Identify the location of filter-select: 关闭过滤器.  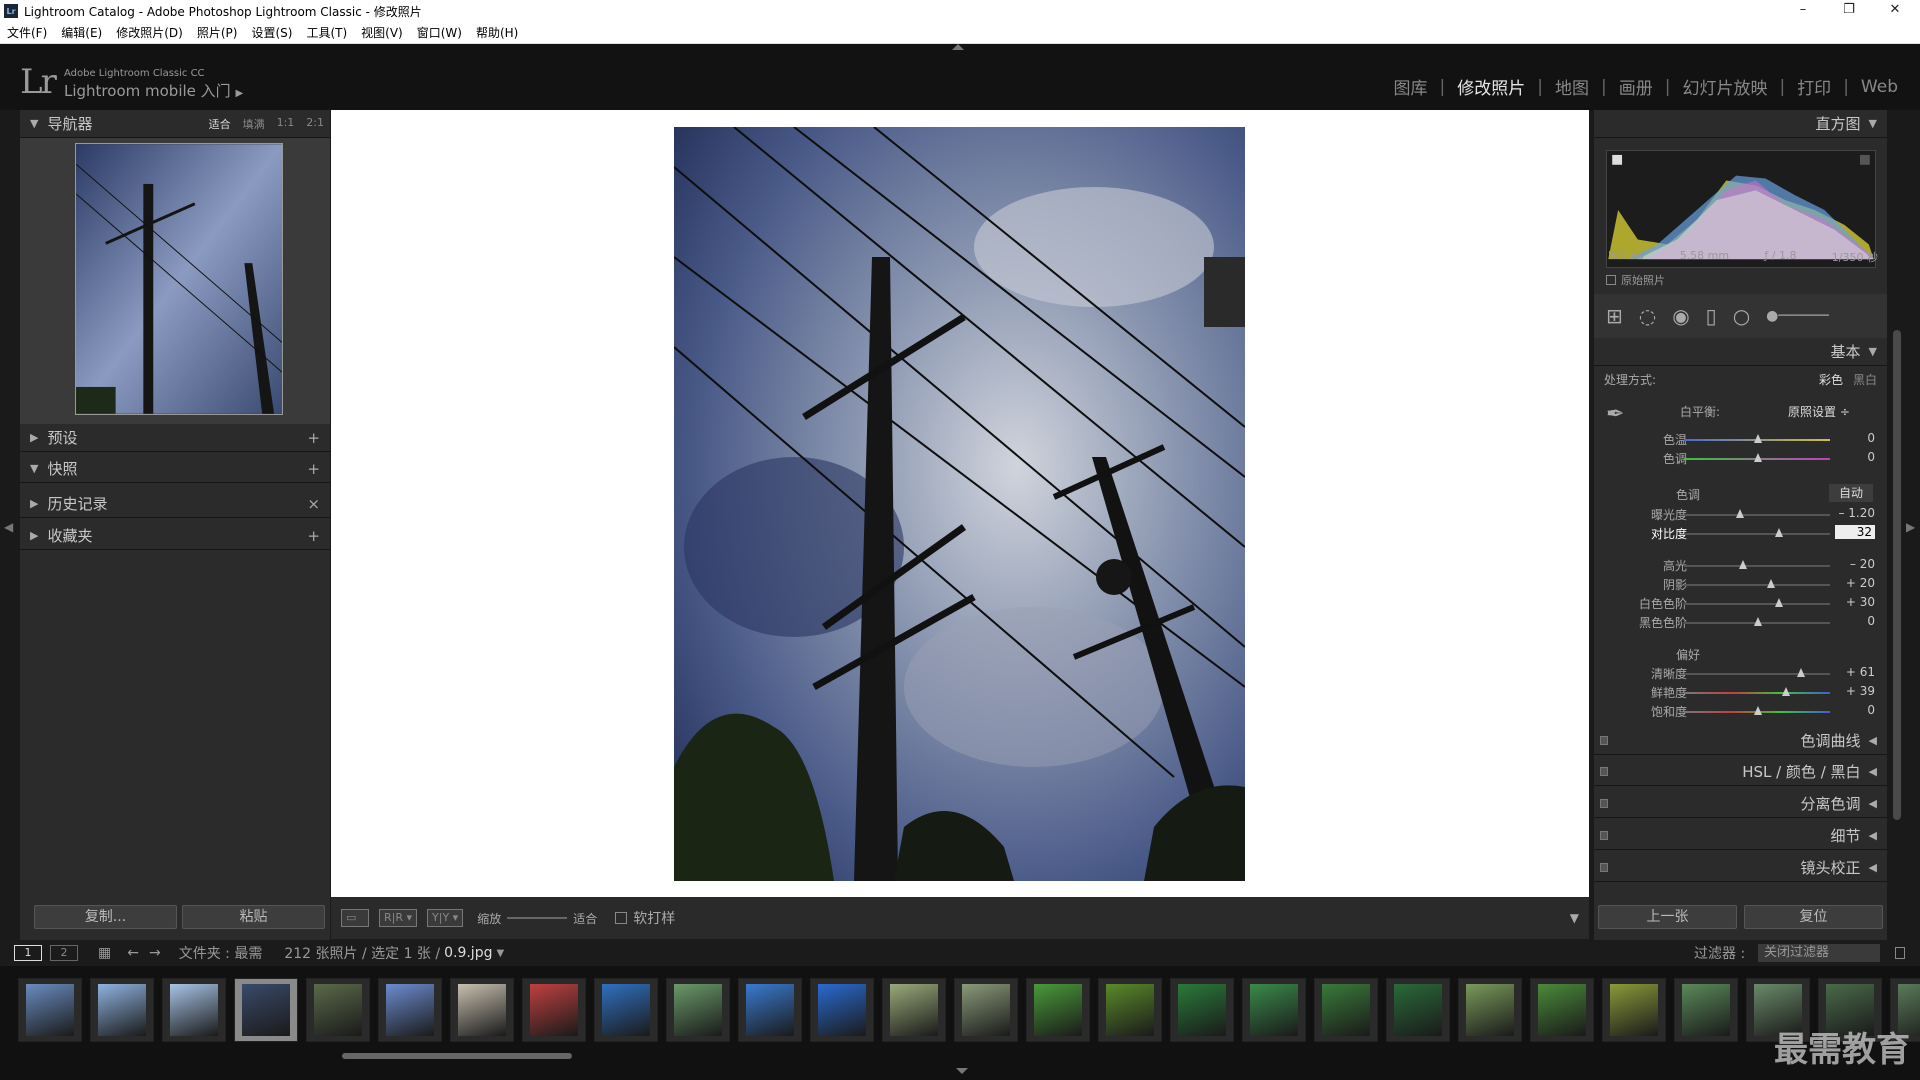
(1819, 953).